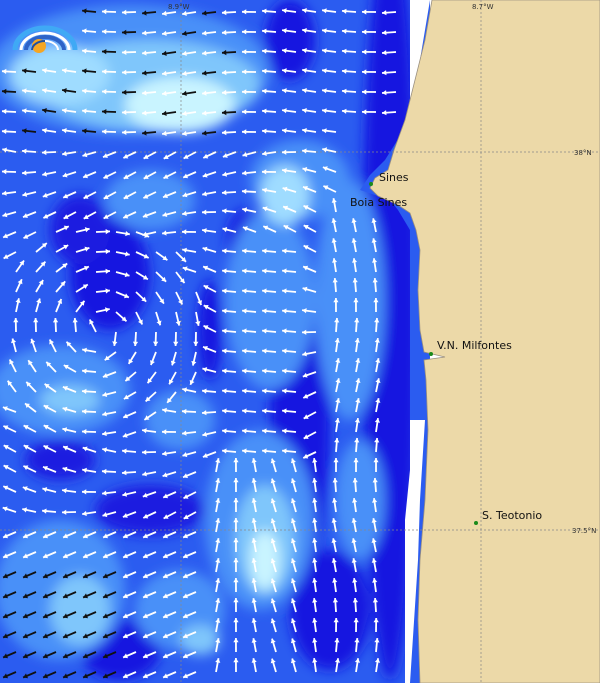 Image resolution: width=600 pixels, height=683 pixels. Describe the element at coordinates (431, 354) in the screenshot. I see `marker-milfontes` at that location.